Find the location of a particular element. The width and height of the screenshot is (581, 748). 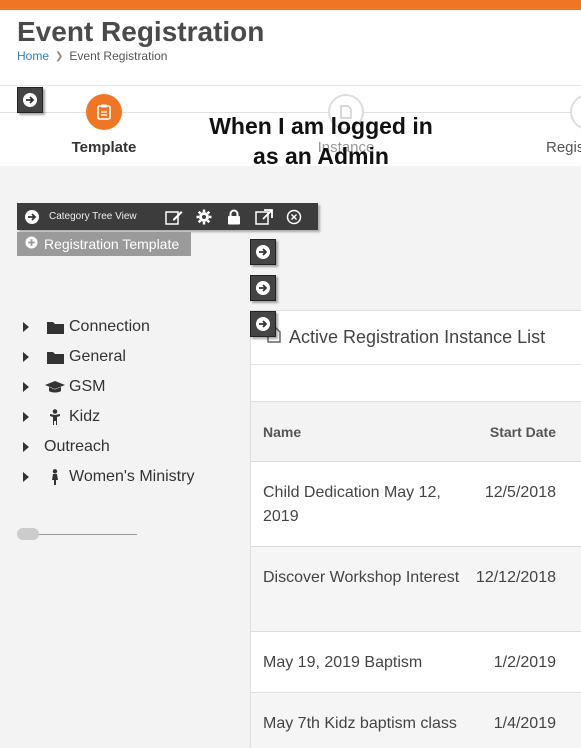

breadcrumb-home-link: Home is located at coordinates (33, 56).